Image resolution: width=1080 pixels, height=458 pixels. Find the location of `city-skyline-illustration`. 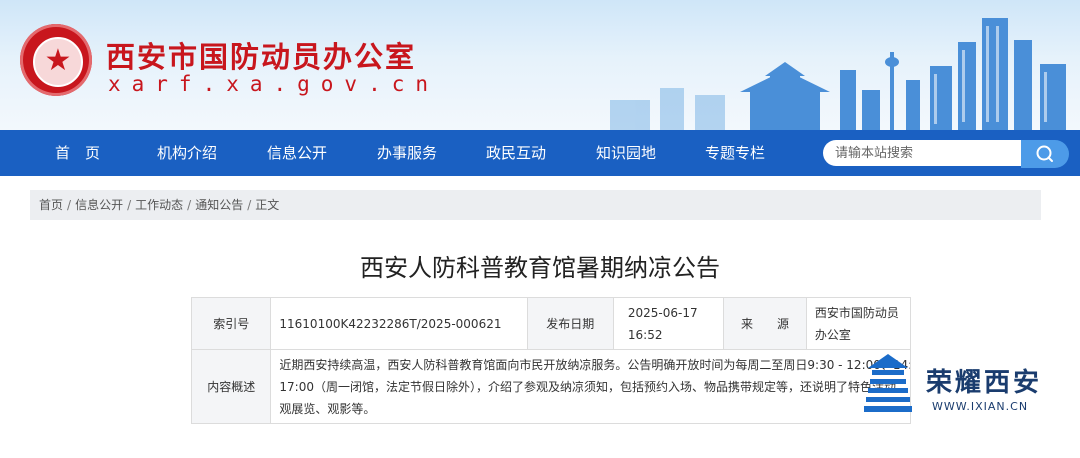

city-skyline-illustration is located at coordinates (838, 74).